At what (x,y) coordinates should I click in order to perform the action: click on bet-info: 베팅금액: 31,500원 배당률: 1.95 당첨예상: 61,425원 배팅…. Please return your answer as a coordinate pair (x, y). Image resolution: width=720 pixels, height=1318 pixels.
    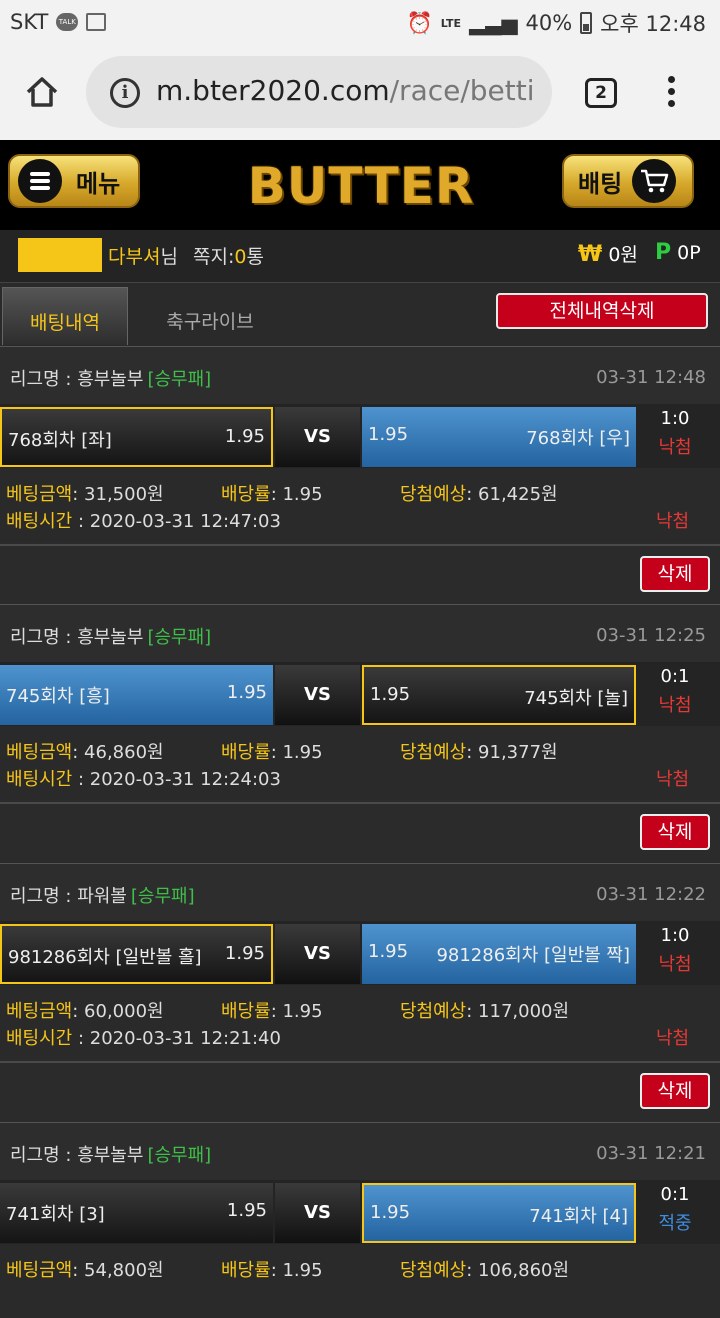
    Looking at the image, I should click on (360, 505).